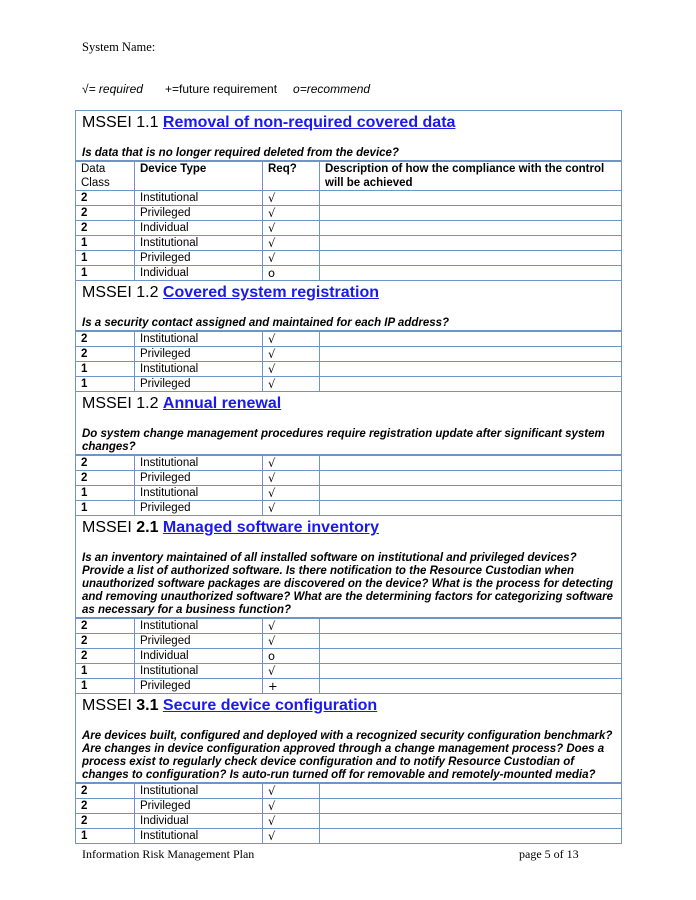  Describe the element at coordinates (105, 175) in the screenshot. I see `column-header-data-class: Data Class` at that location.